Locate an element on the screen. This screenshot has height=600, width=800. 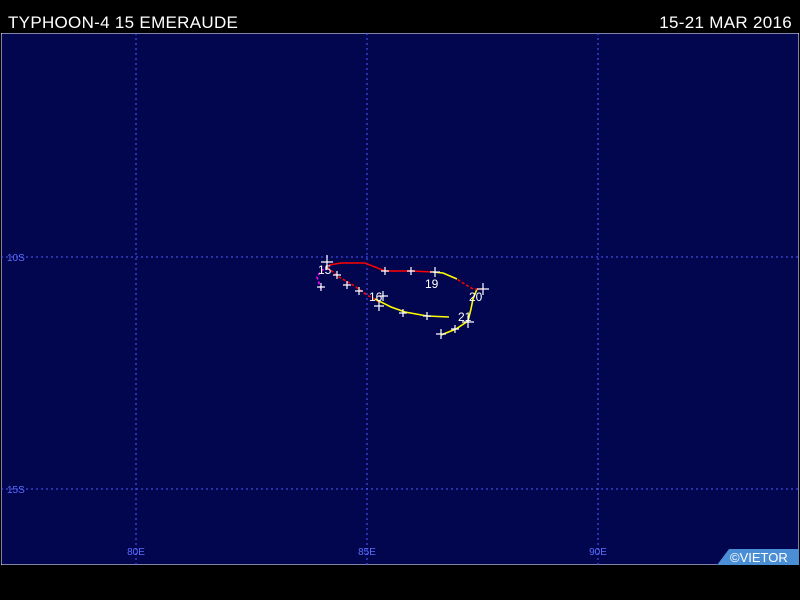
lon-label-90e: 90E is located at coordinates (598, 552).